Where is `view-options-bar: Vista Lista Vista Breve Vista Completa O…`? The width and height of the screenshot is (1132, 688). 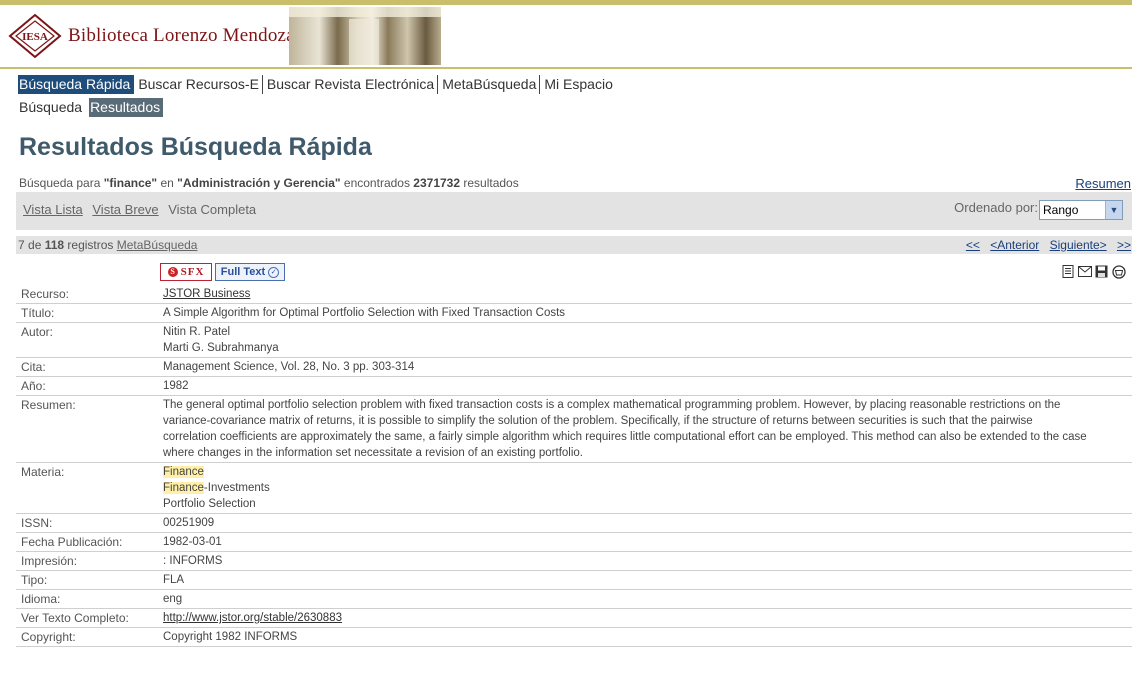 view-options-bar: Vista Lista Vista Breve Vista Completa O… is located at coordinates (574, 211).